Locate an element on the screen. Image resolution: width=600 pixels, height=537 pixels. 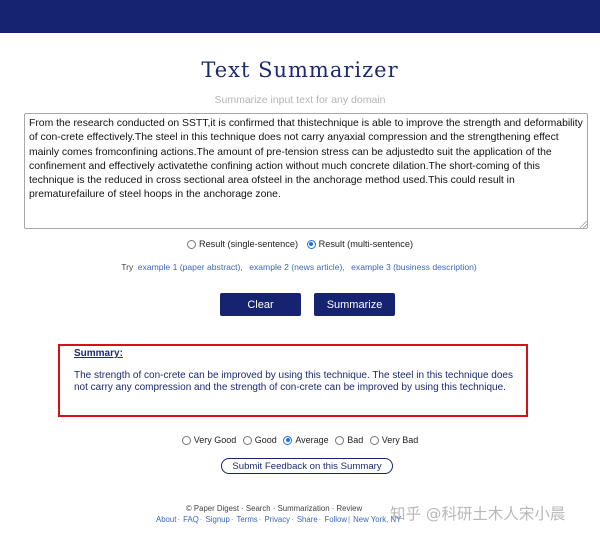
page-title: Text Summarizer is located at coordinates (300, 70).